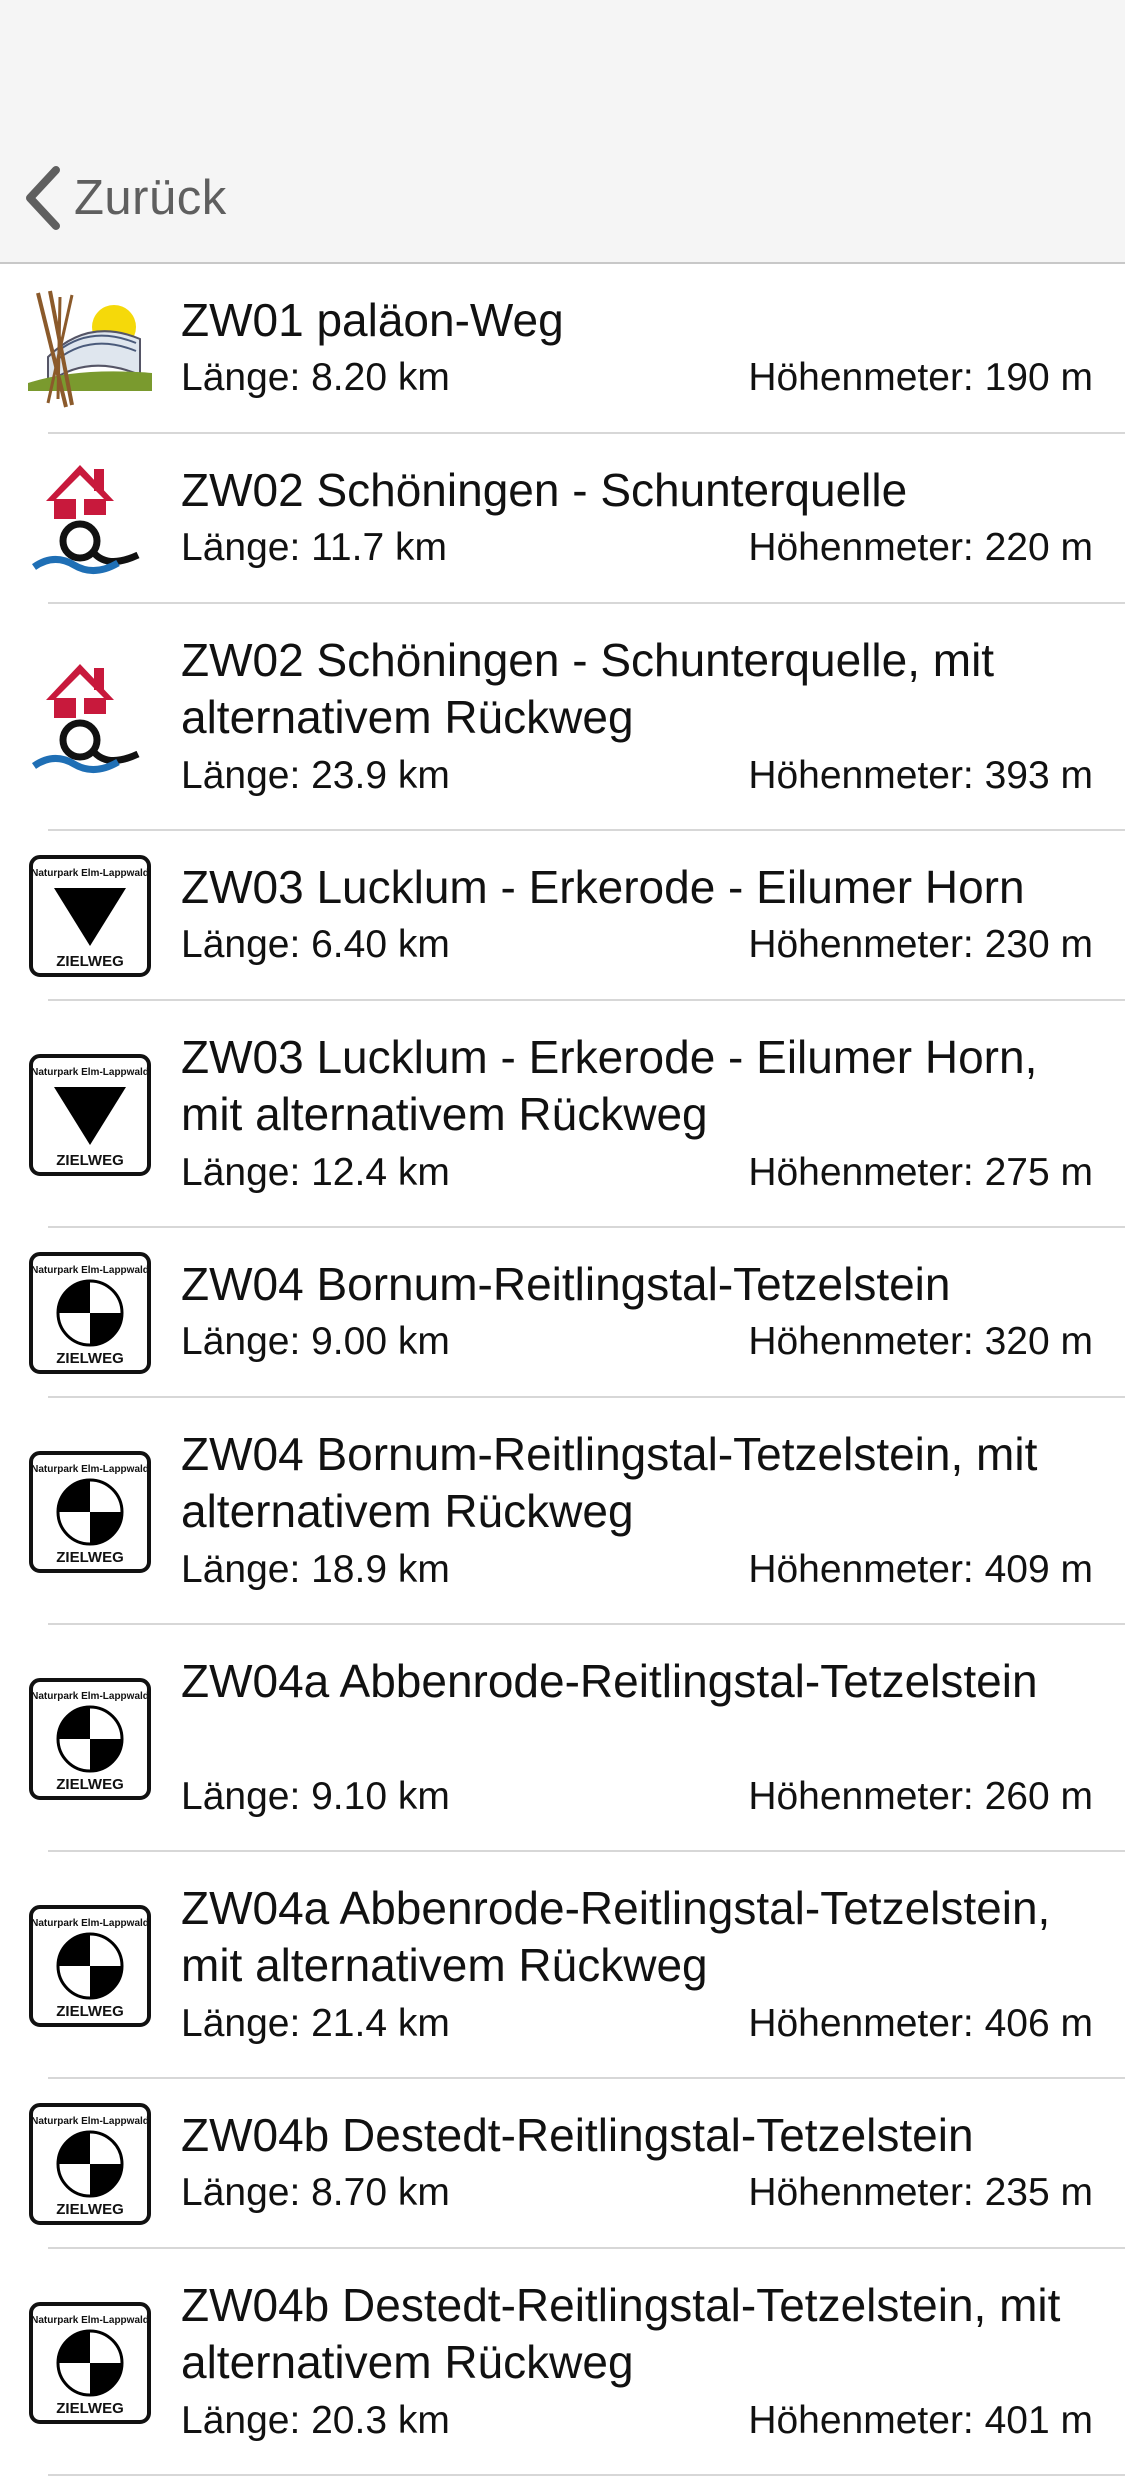 The height and width of the screenshot is (2476, 1125). I want to click on route-elevation: Höhenmeter: 220 m, so click(920, 547).